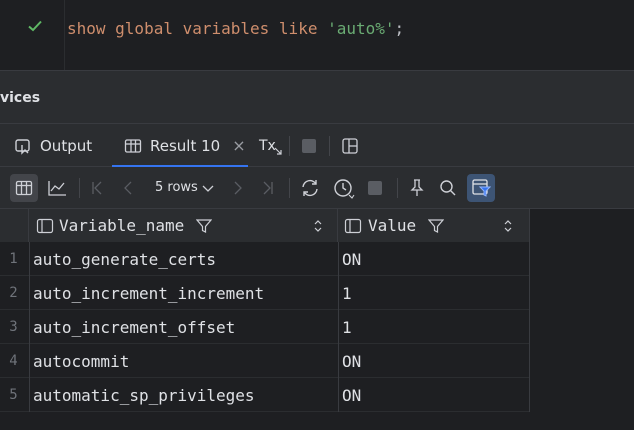  What do you see at coordinates (13, 293) in the screenshot?
I see `row-number: 2` at bounding box center [13, 293].